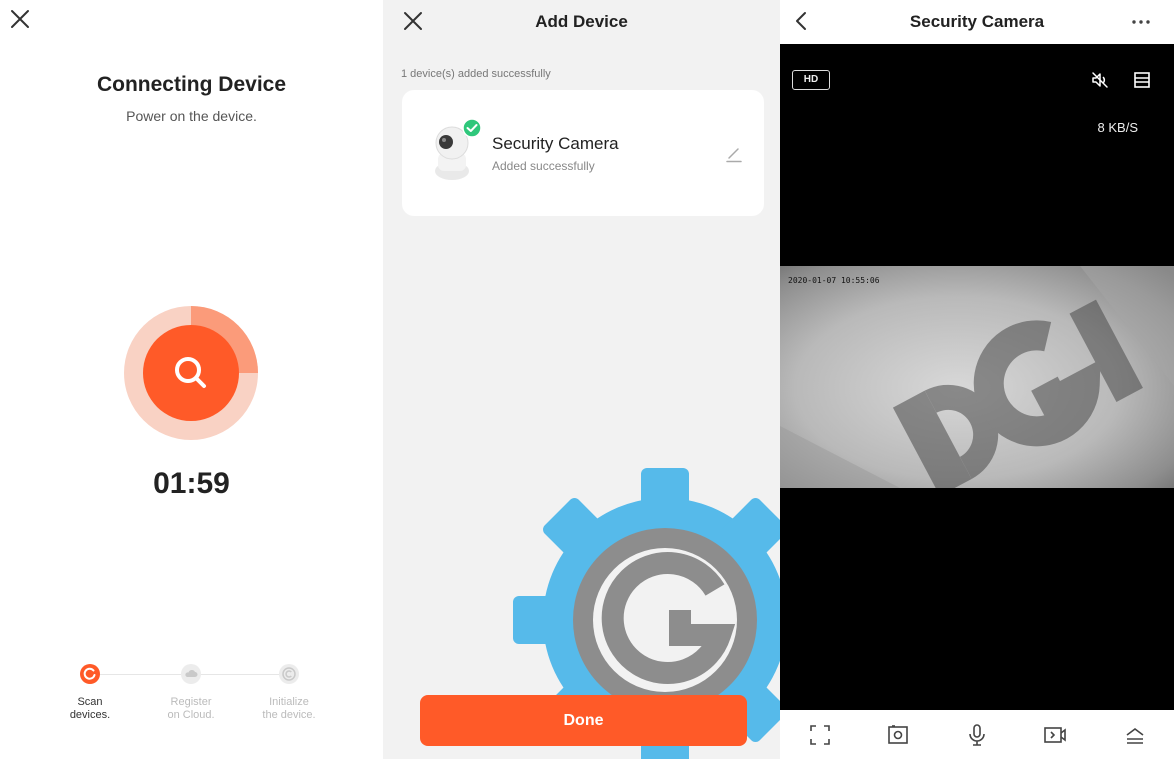  I want to click on step-label-scan: Scan devices., so click(90, 708).